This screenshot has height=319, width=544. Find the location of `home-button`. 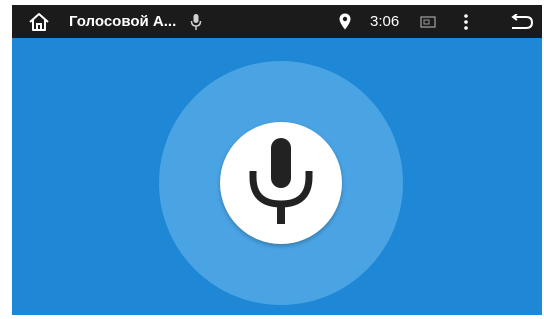

home-button is located at coordinates (39, 21).